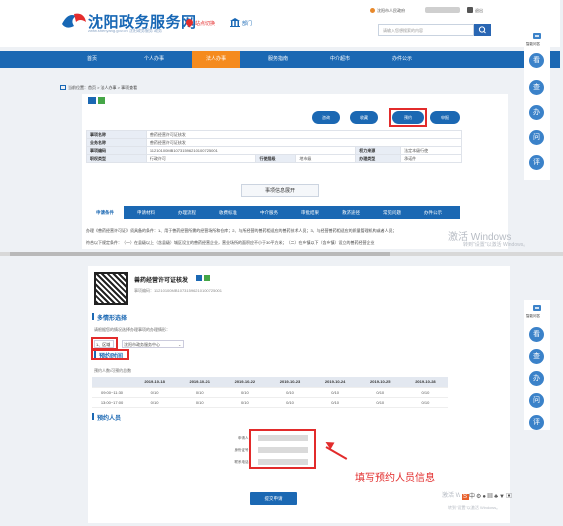 This screenshot has width=563, height=526. Describe the element at coordinates (105, 212) in the screenshot. I see `tab-conditions: 申请条件` at that location.